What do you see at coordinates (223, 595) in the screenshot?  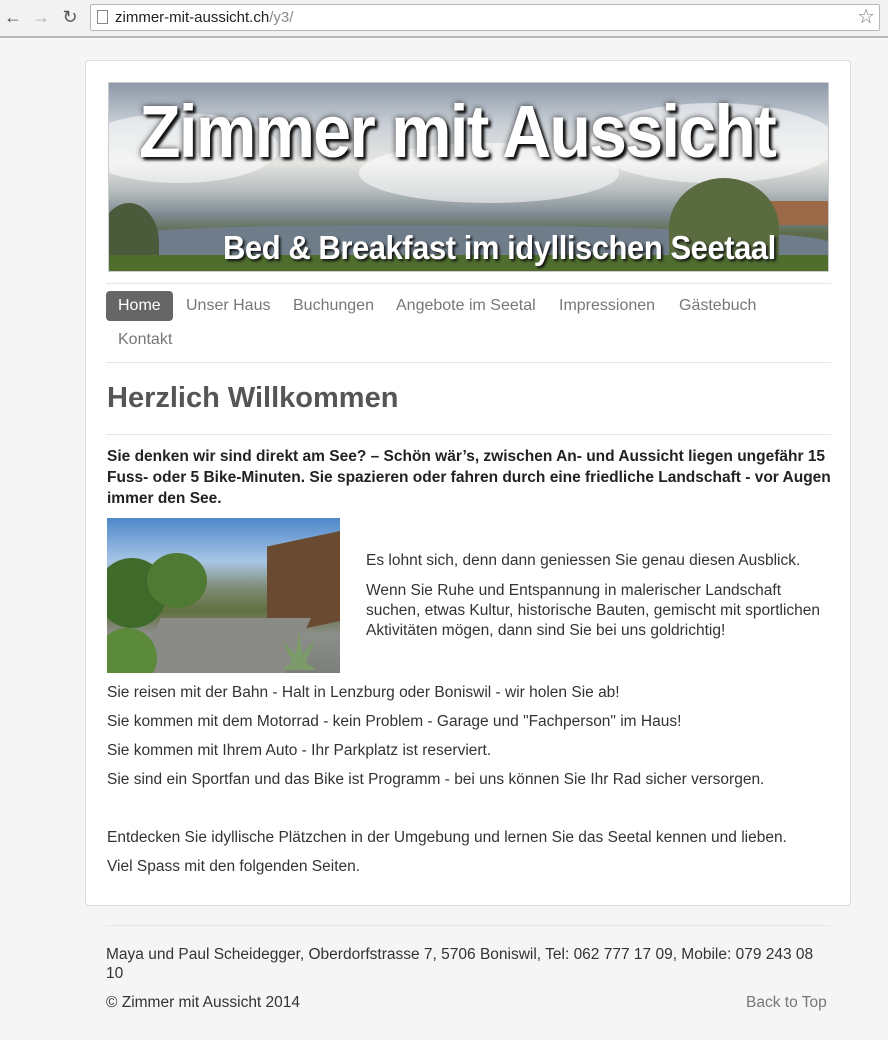 I see `garden-photo` at bounding box center [223, 595].